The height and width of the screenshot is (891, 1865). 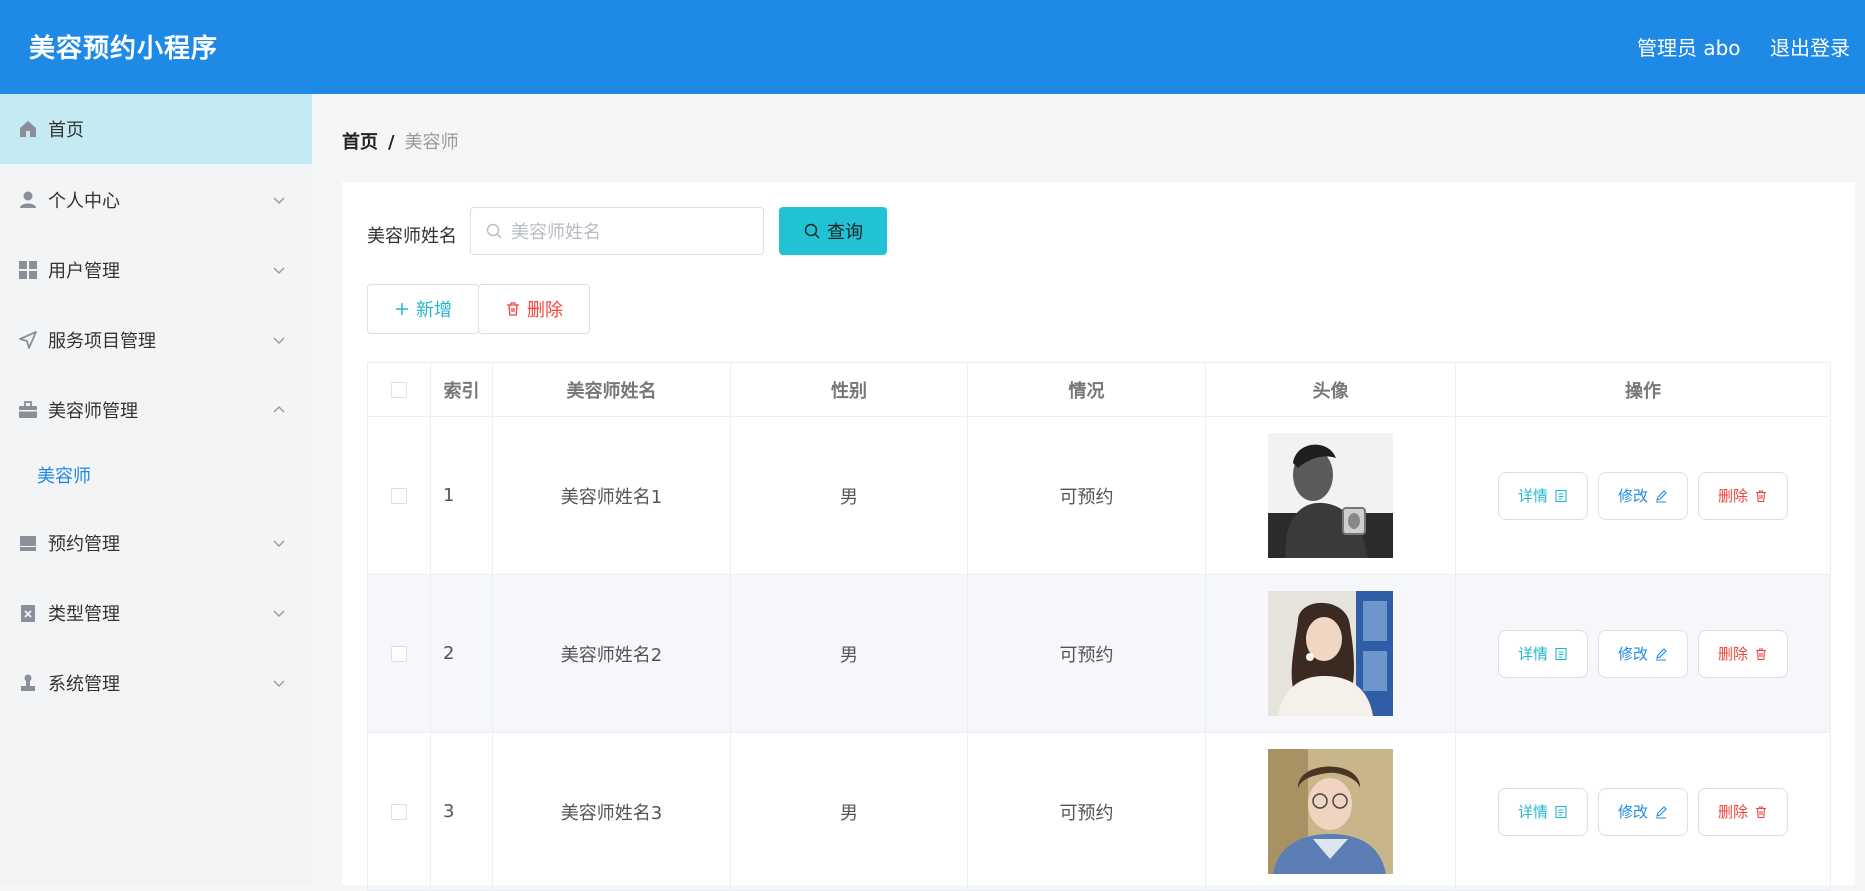 I want to click on briefcase-icon, so click(x=28, y=410).